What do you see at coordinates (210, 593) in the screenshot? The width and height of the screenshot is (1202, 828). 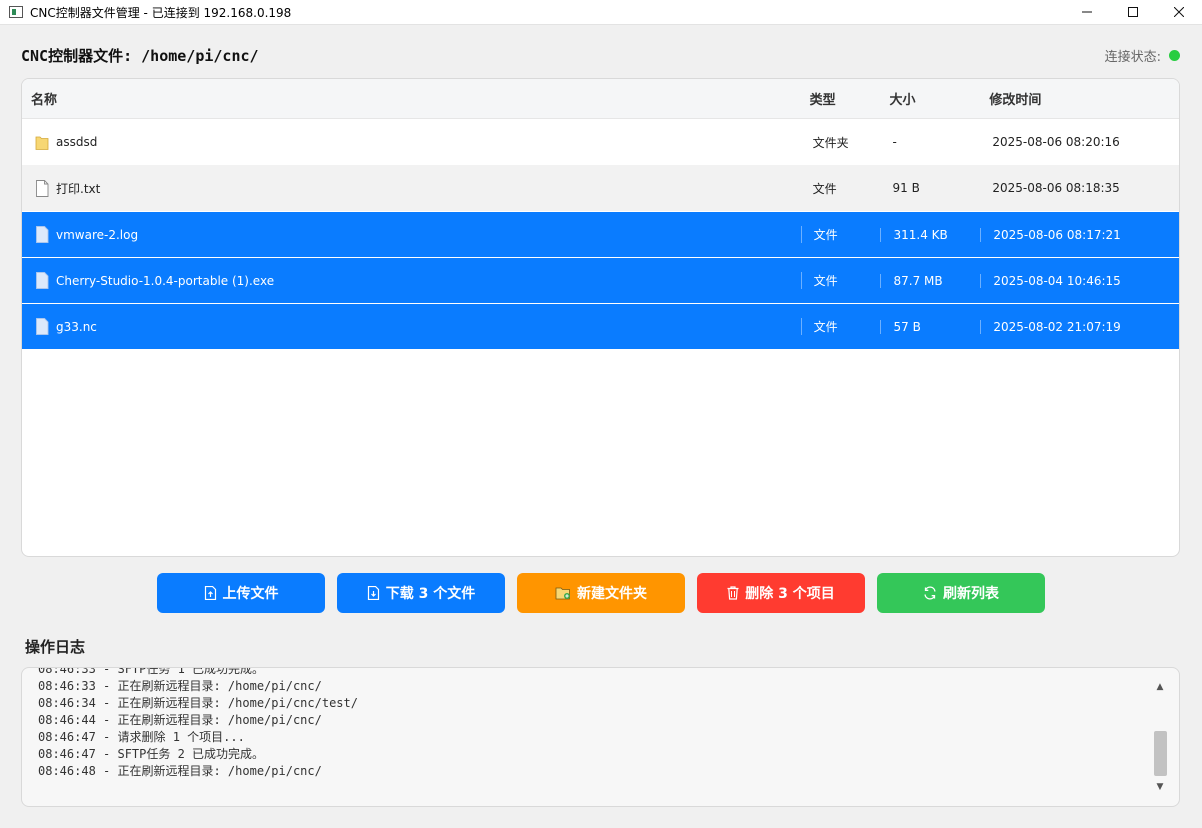 I see `upload-file-icon` at bounding box center [210, 593].